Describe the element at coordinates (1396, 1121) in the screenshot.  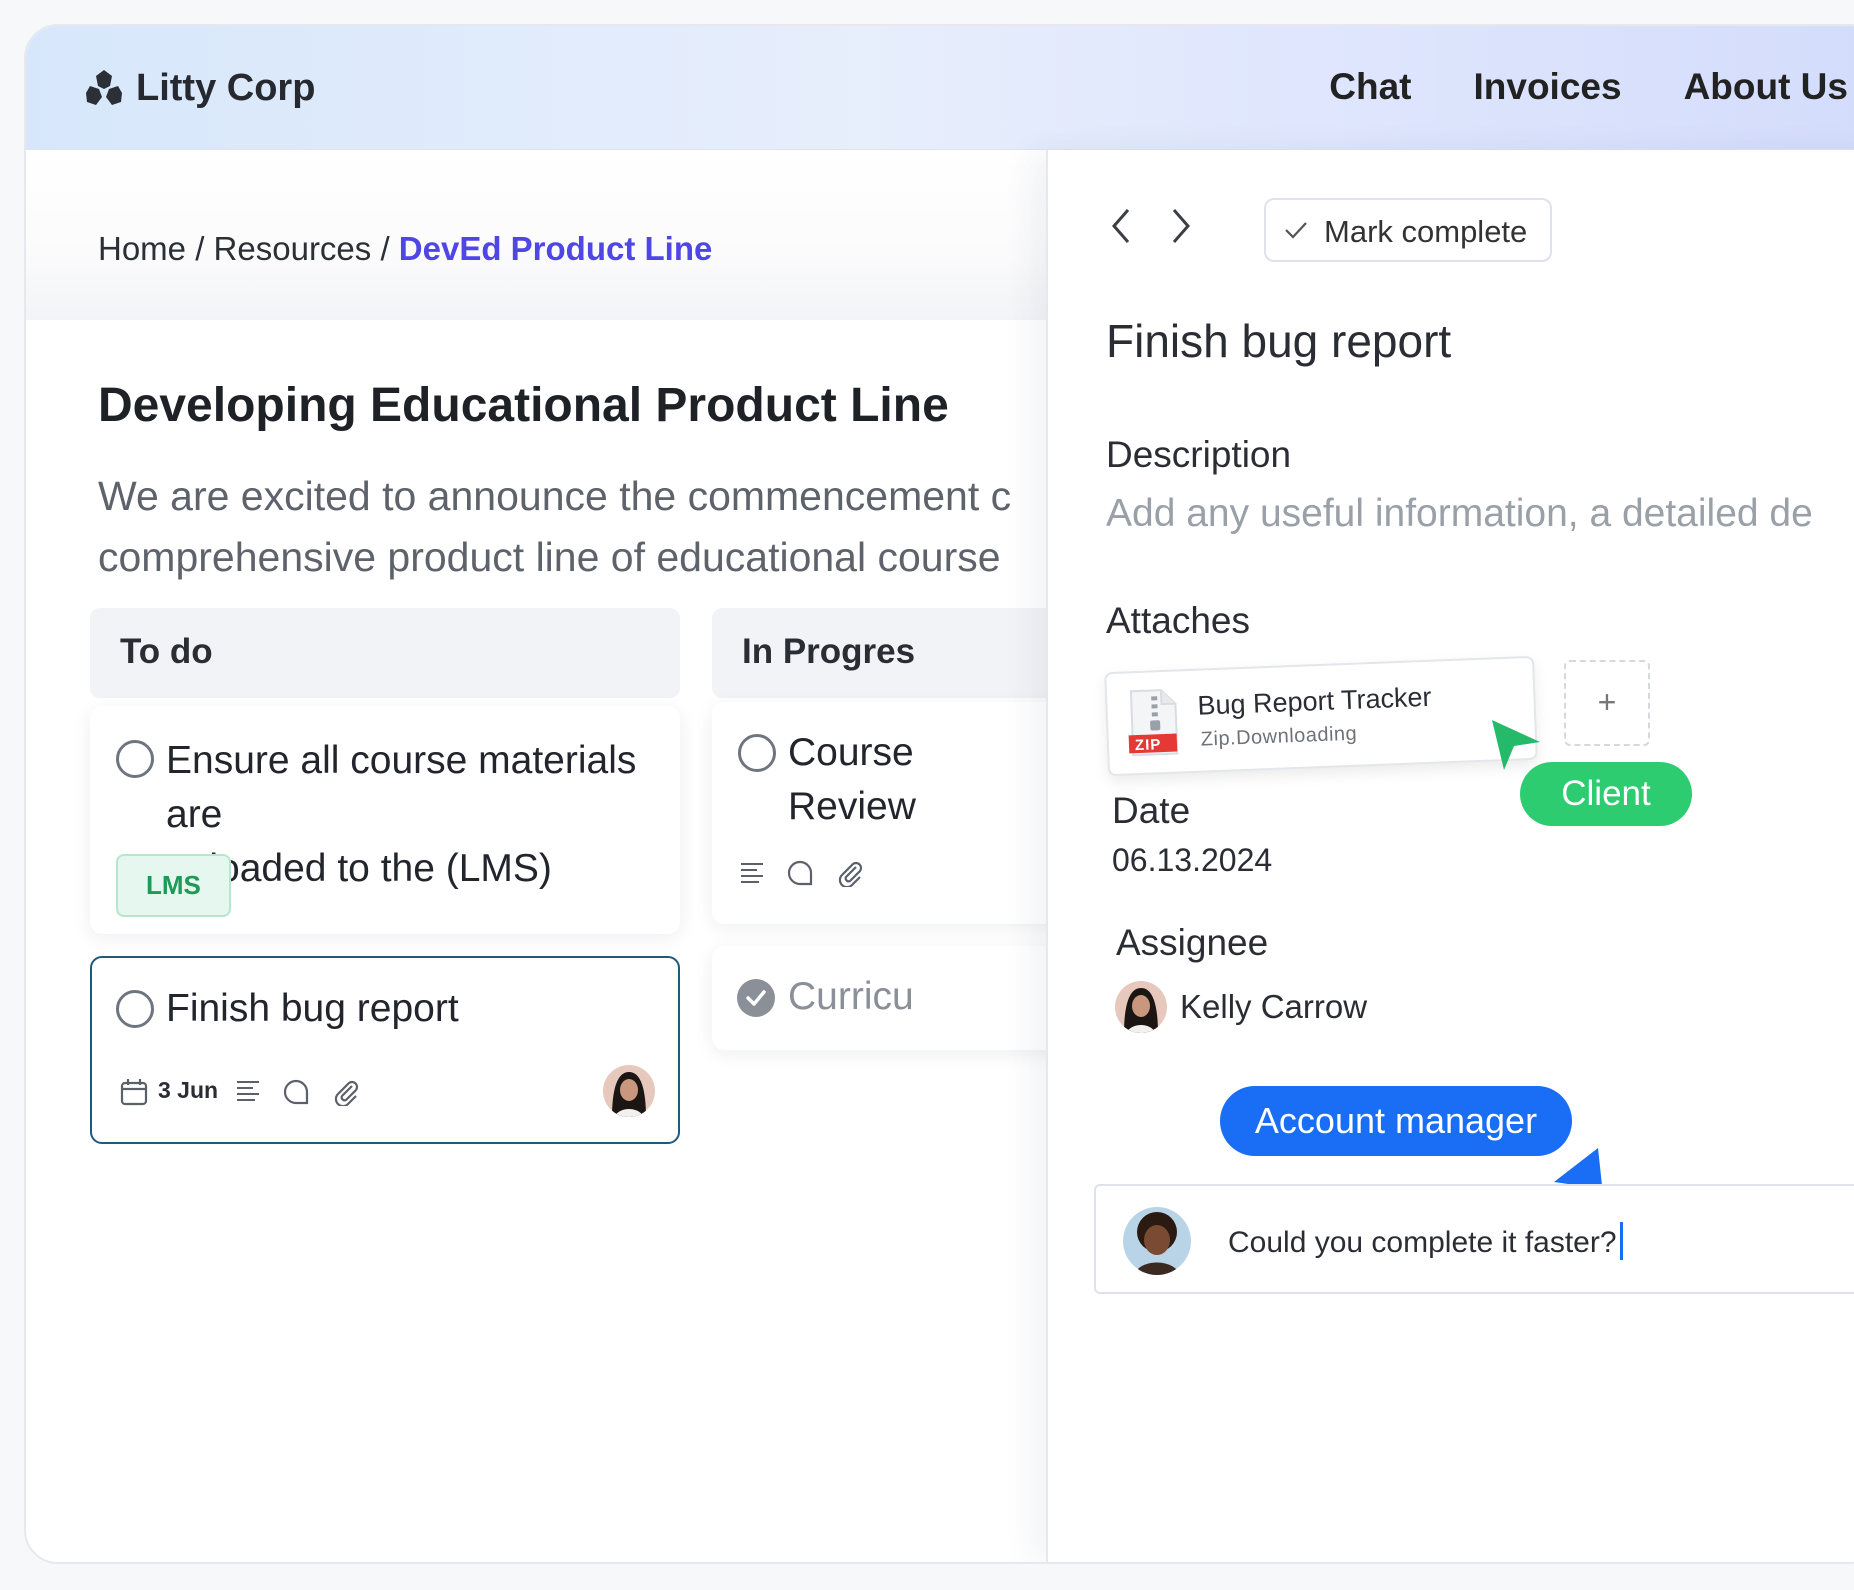
I see `account-manager-cursor-label: Account manager` at that location.